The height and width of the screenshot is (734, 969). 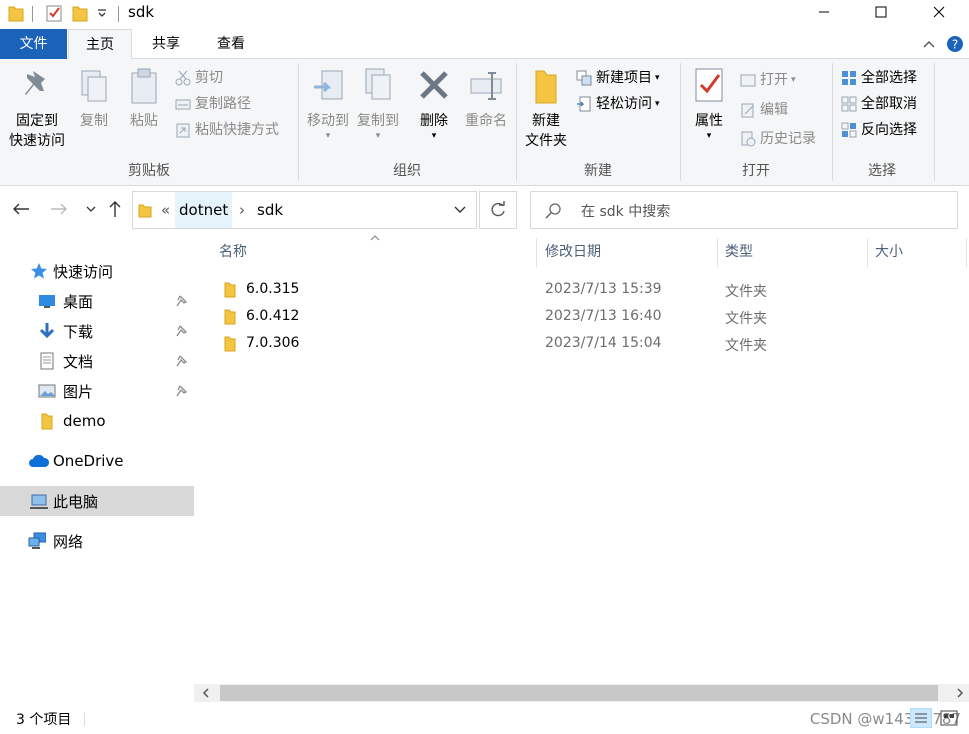 I want to click on nav-label: 图片, so click(x=78, y=391).